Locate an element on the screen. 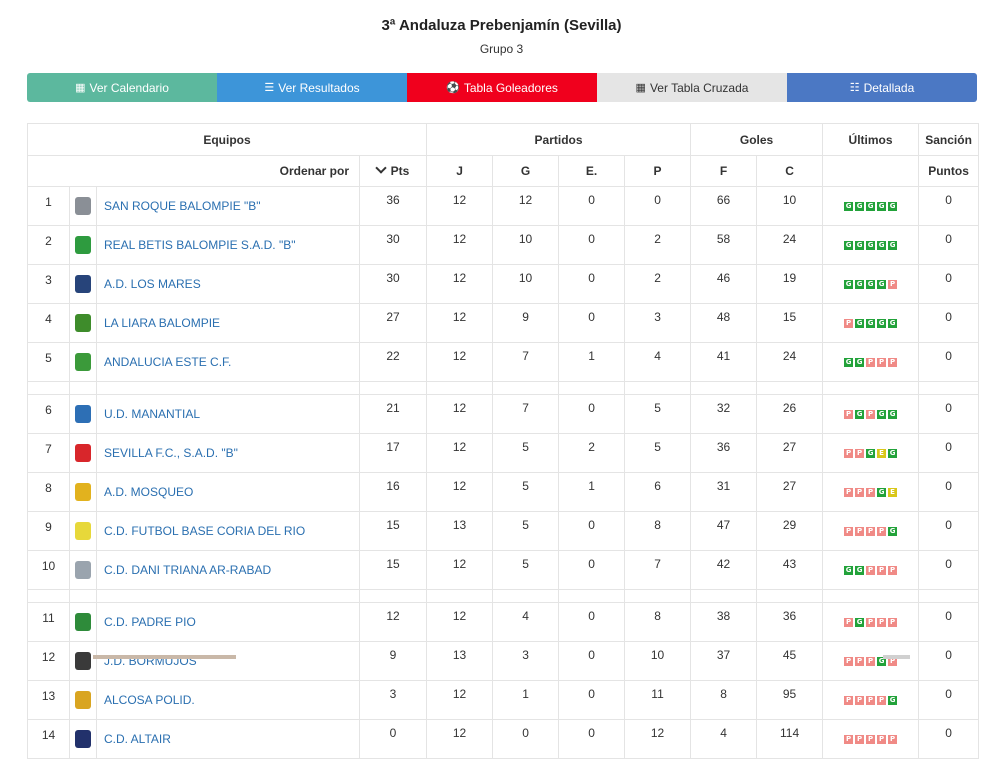  detail-list-icon: ☷ is located at coordinates (854, 88).